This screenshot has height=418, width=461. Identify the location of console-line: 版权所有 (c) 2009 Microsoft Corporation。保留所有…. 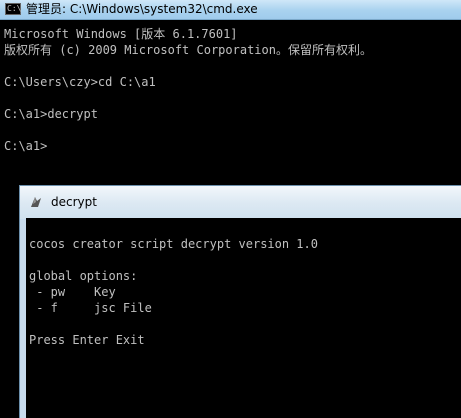
(188, 50).